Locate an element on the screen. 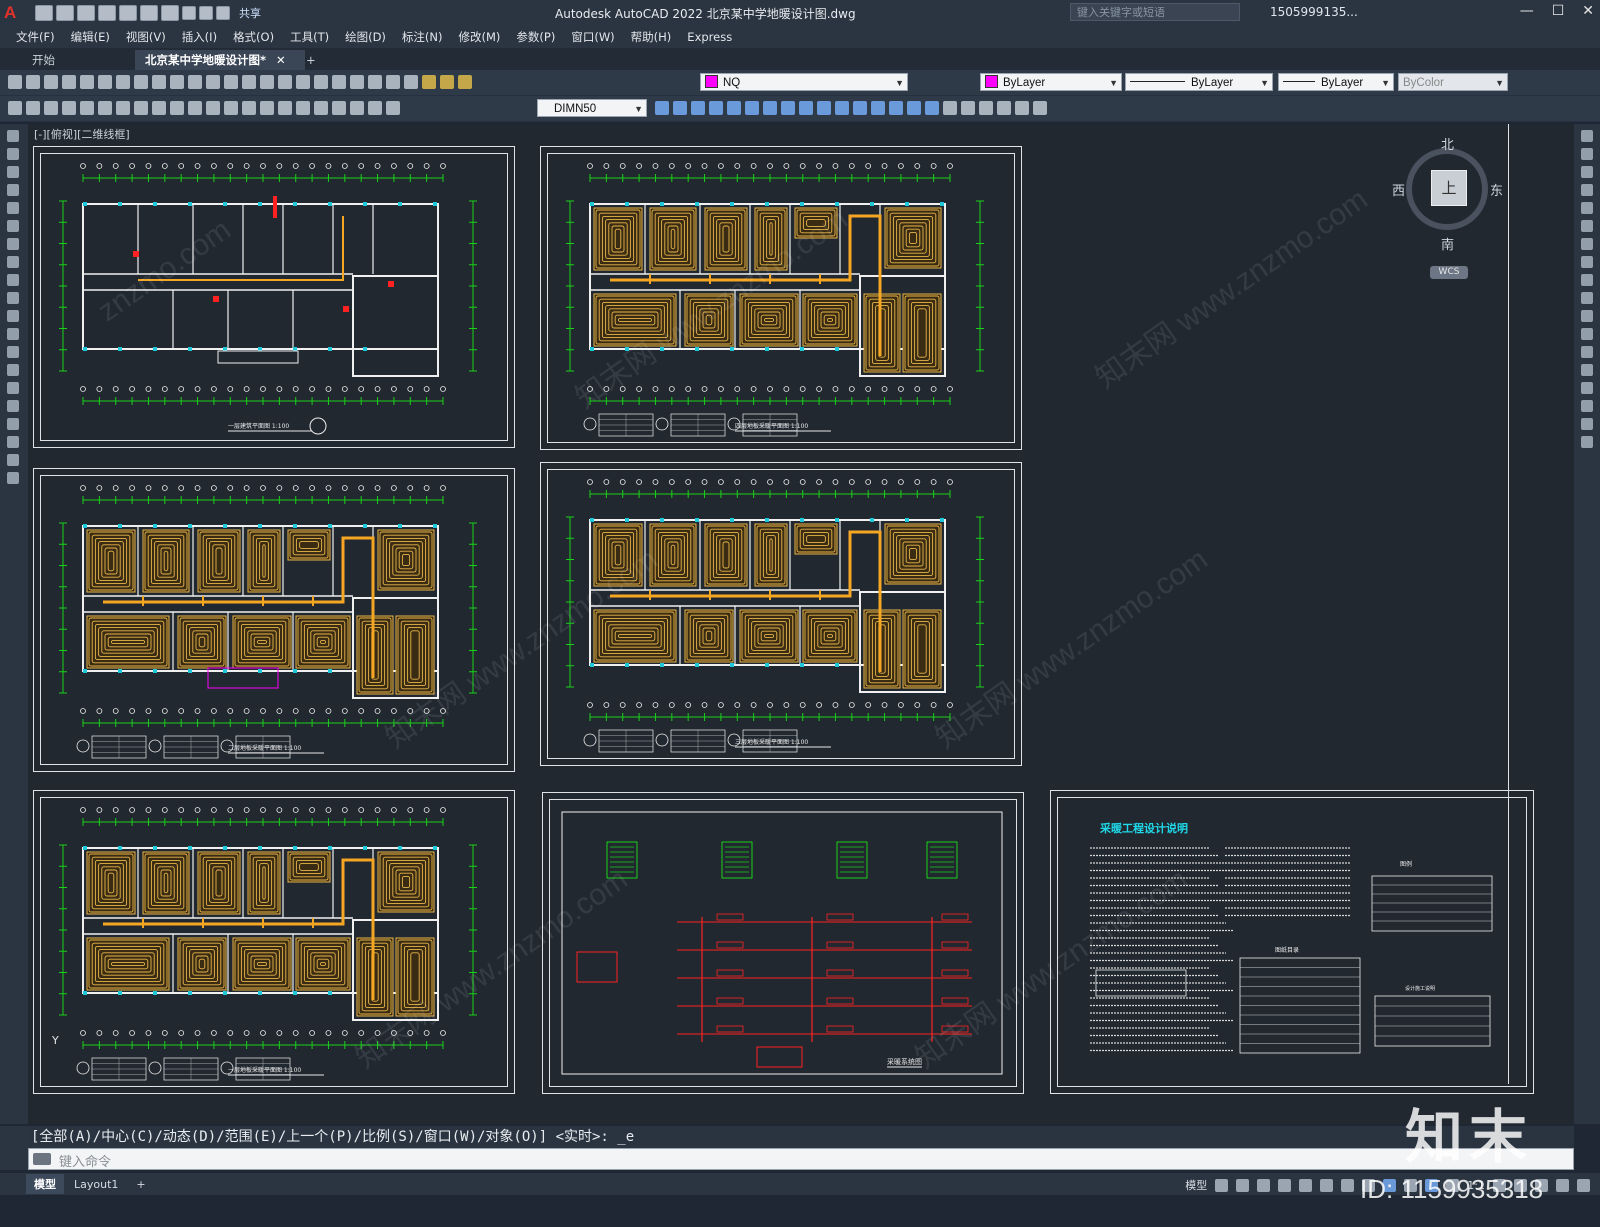 The width and height of the screenshot is (1600, 1227). scale-icon is located at coordinates (788, 108).